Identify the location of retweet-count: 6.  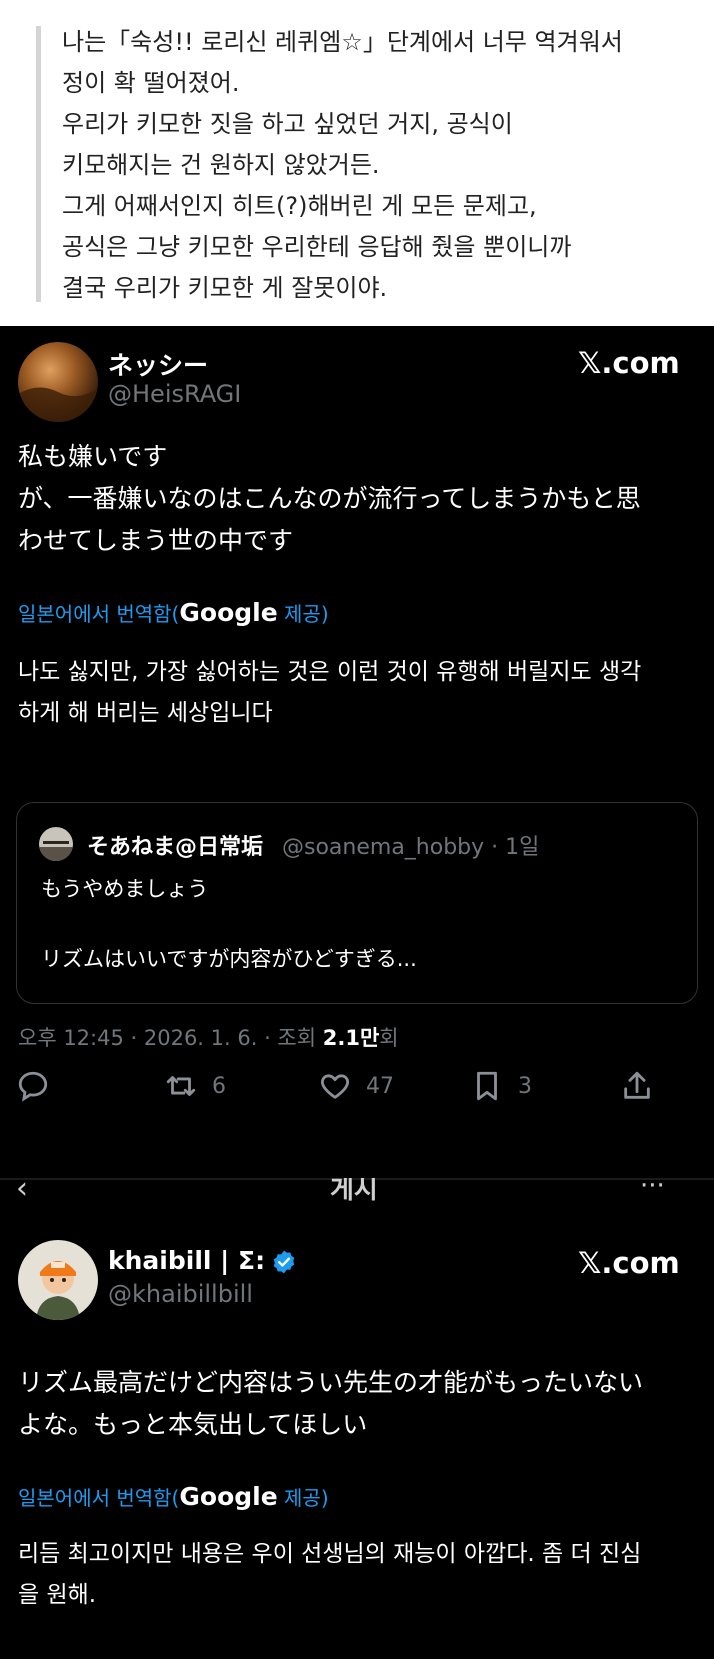
(219, 1086).